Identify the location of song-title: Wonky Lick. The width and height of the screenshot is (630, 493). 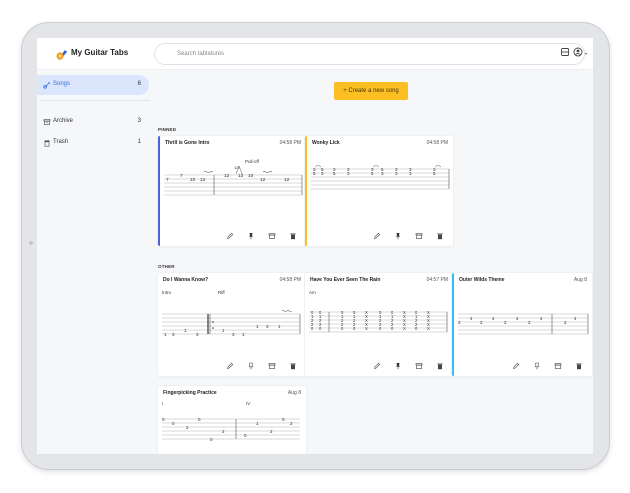
(326, 143).